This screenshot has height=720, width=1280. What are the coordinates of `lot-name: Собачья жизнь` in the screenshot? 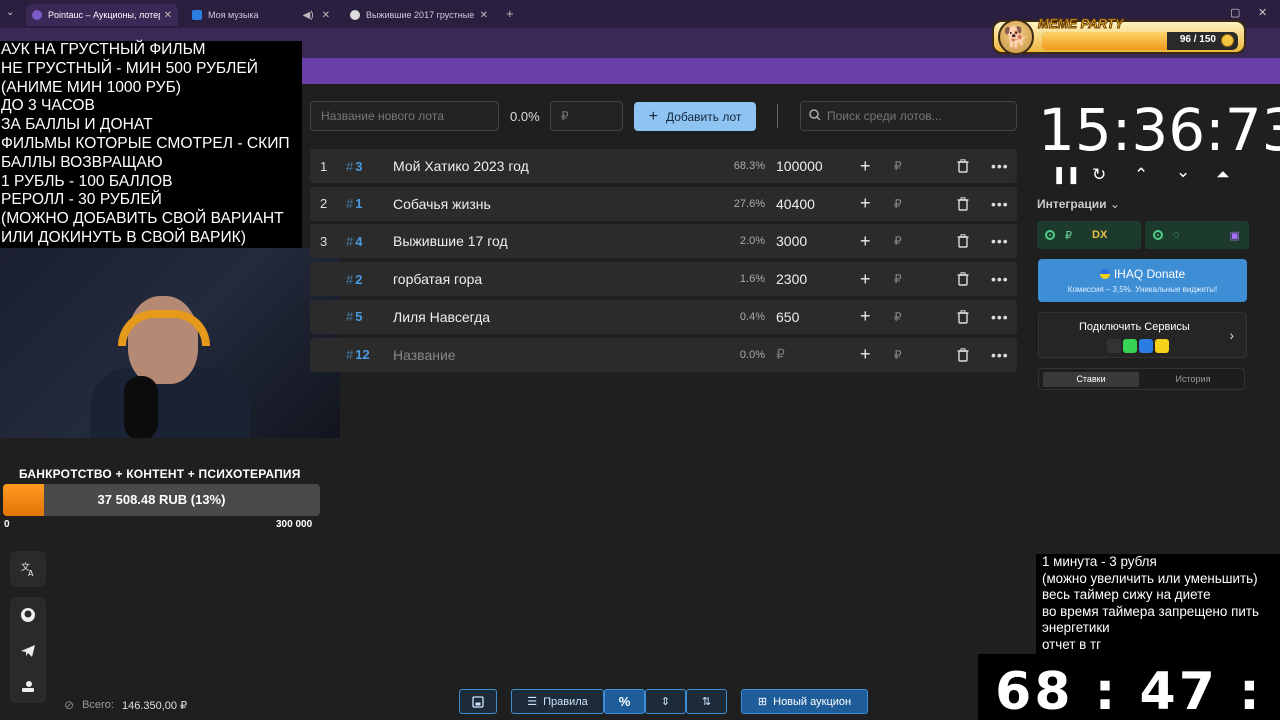 It's located at (442, 204).